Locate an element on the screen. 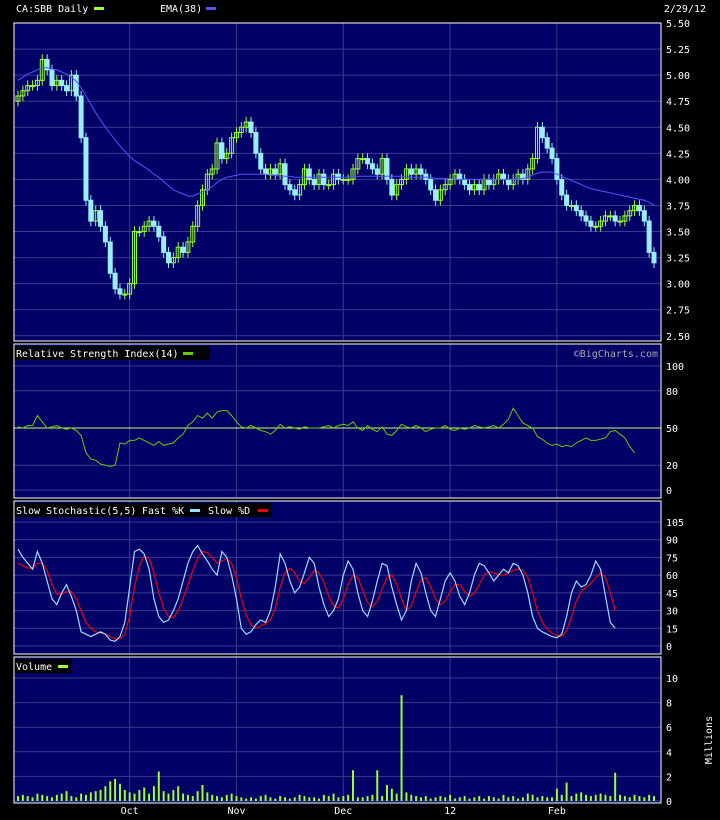  price-y-tick-label: 5.25 is located at coordinates (678, 50).